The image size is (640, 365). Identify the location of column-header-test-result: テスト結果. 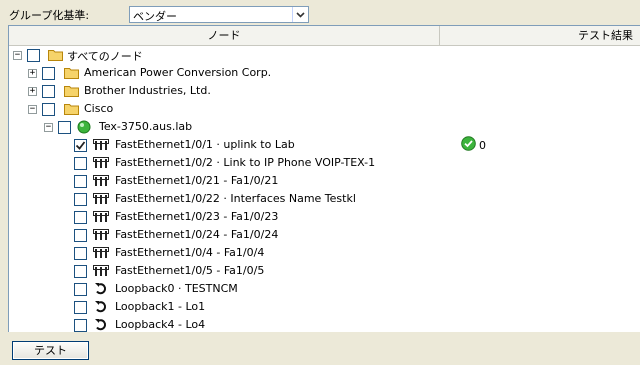
(540, 36).